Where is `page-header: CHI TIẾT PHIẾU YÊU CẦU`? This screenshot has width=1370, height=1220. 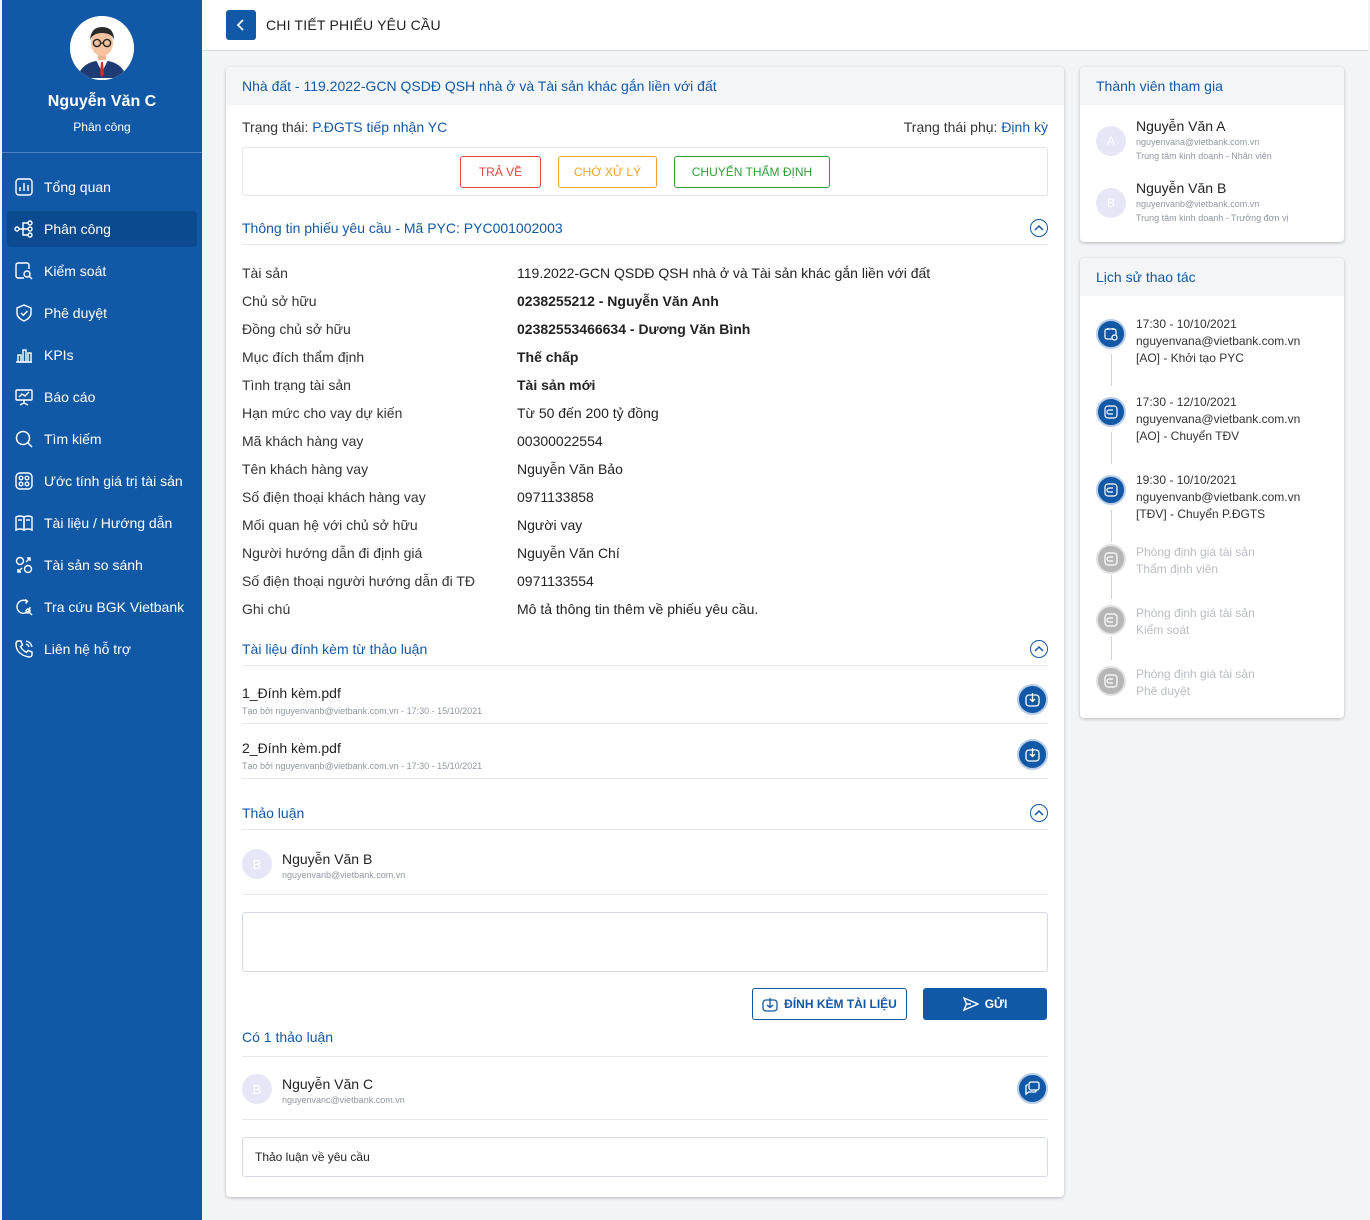 page-header: CHI TIẾT PHIẾU YÊU CẦU is located at coordinates (785, 25).